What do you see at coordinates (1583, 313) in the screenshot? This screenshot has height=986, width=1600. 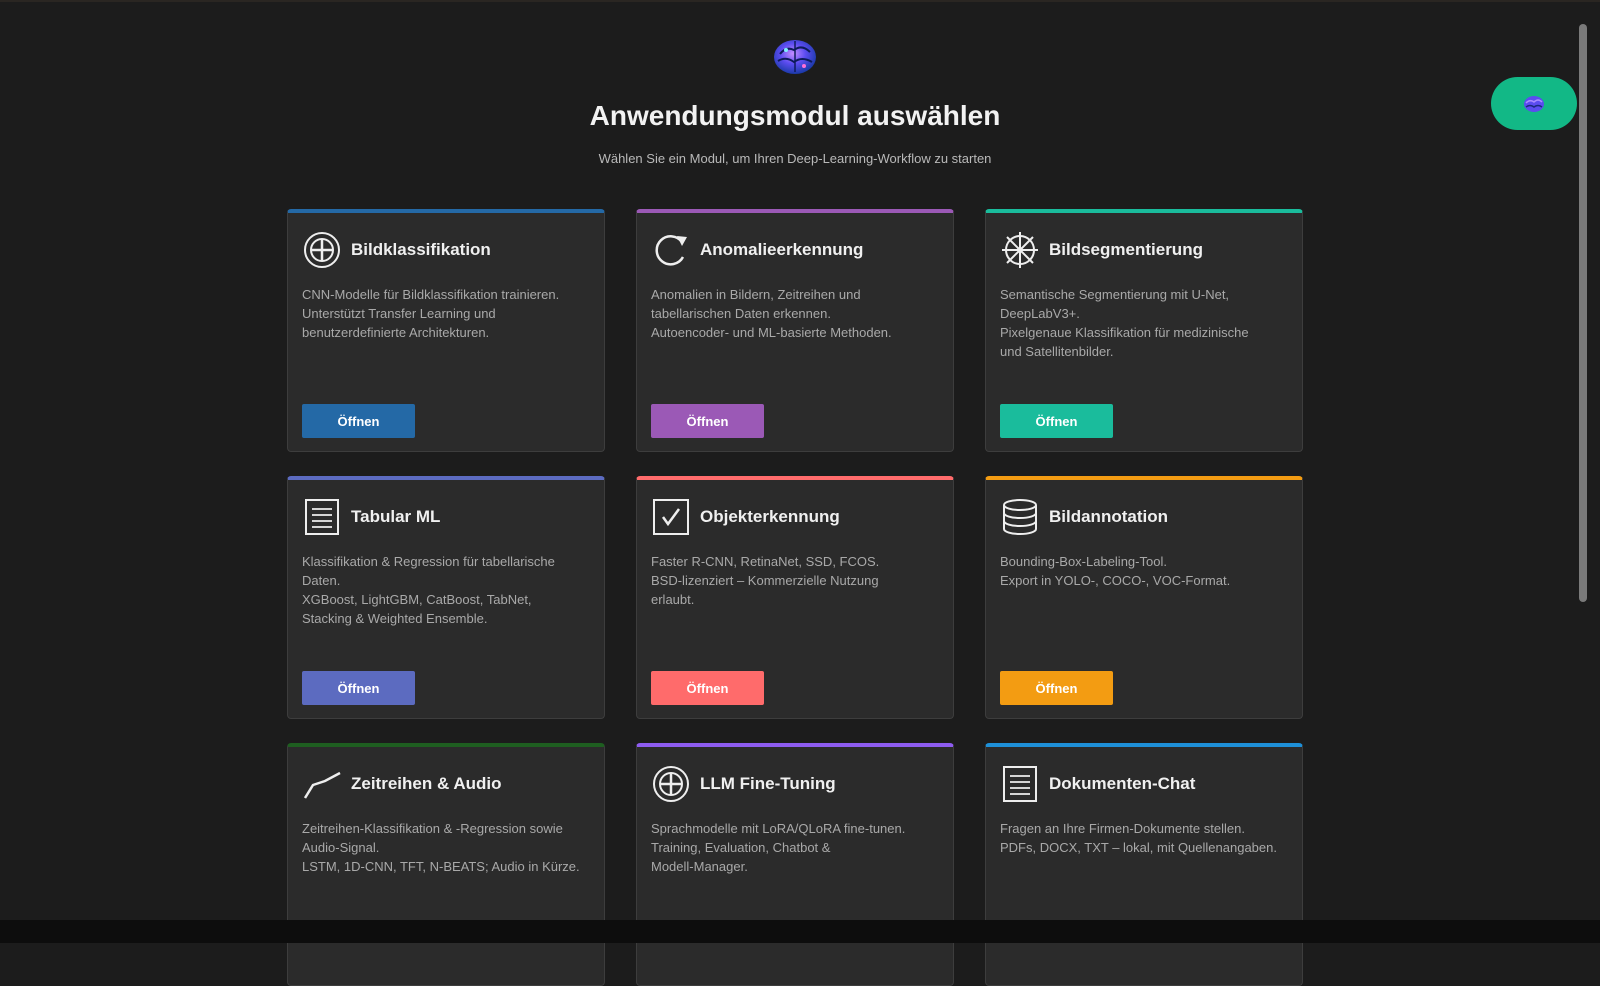 I see `scrollbar-thumb` at bounding box center [1583, 313].